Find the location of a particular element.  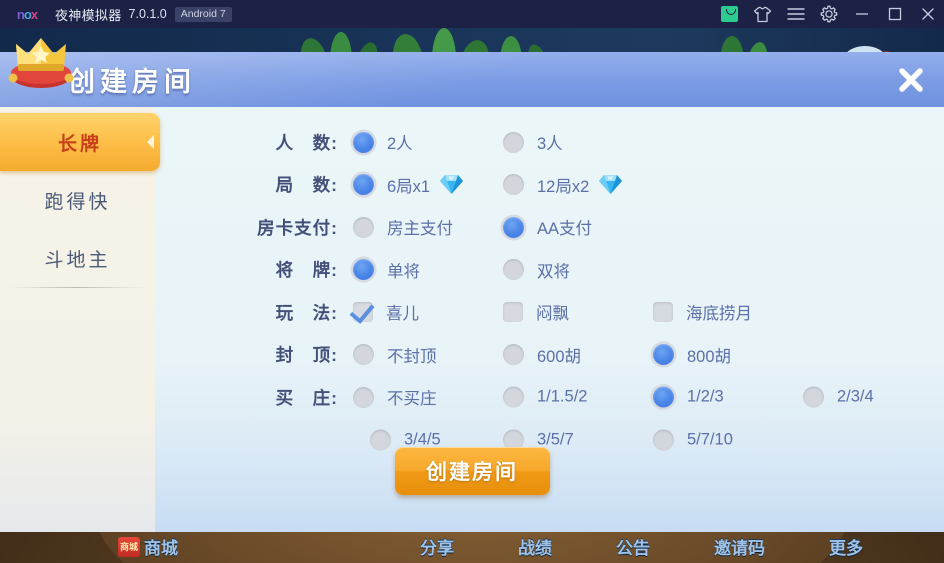

row-label: 局 数: is located at coordinates (306, 185).